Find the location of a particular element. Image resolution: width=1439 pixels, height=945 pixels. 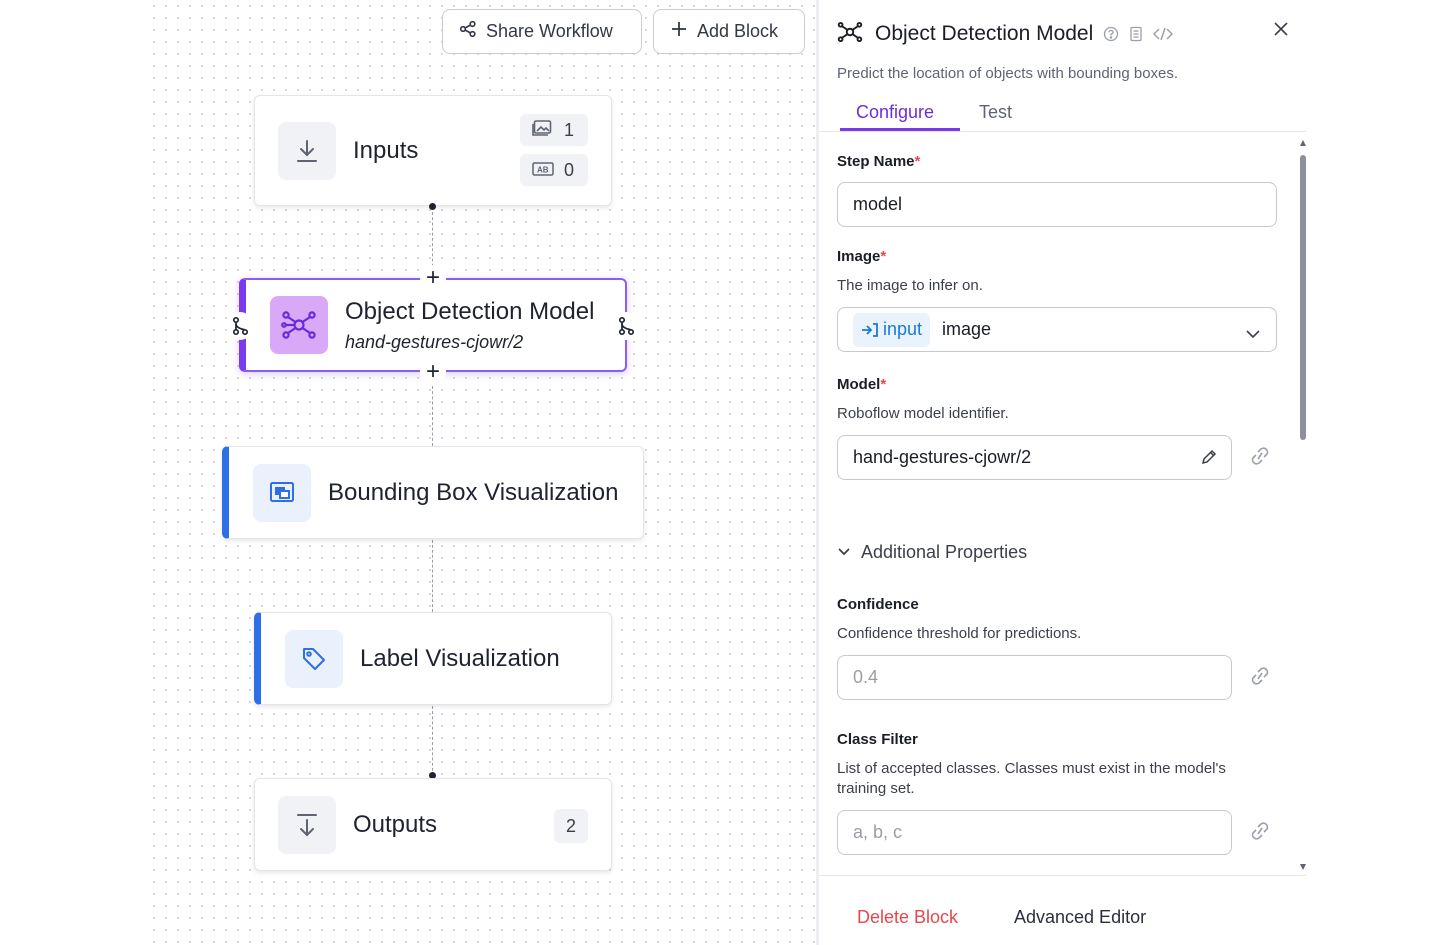

param-input-count: 0 is located at coordinates (568, 169).